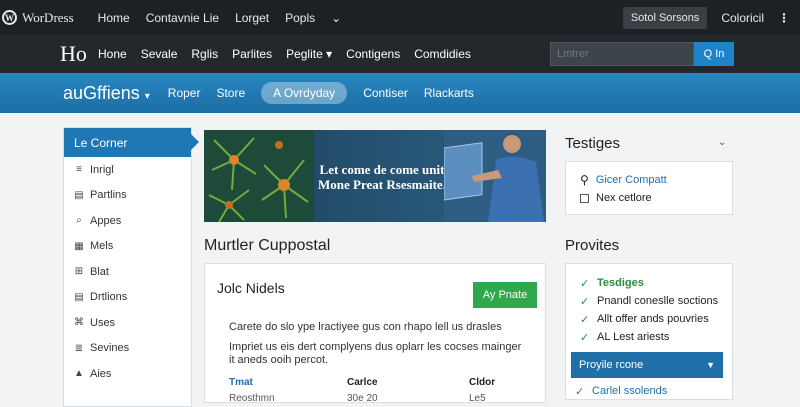 Image resolution: width=800 pixels, height=407 pixels. What do you see at coordinates (710, 365) in the screenshot?
I see `chevron-down-icon: ▼` at bounding box center [710, 365].